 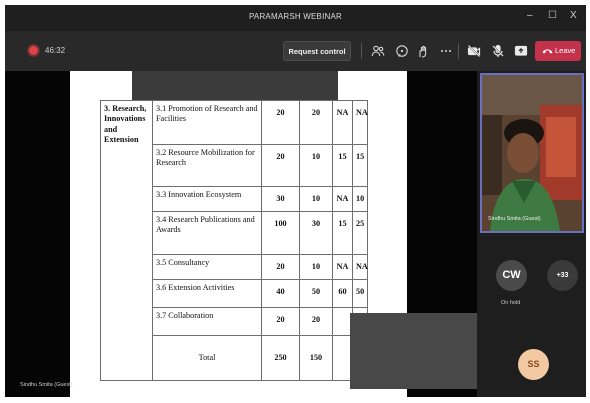 What do you see at coordinates (207, 122) in the screenshot?
I see `item-cell: 3.1 Promotion of Research and Facilities` at bounding box center [207, 122].